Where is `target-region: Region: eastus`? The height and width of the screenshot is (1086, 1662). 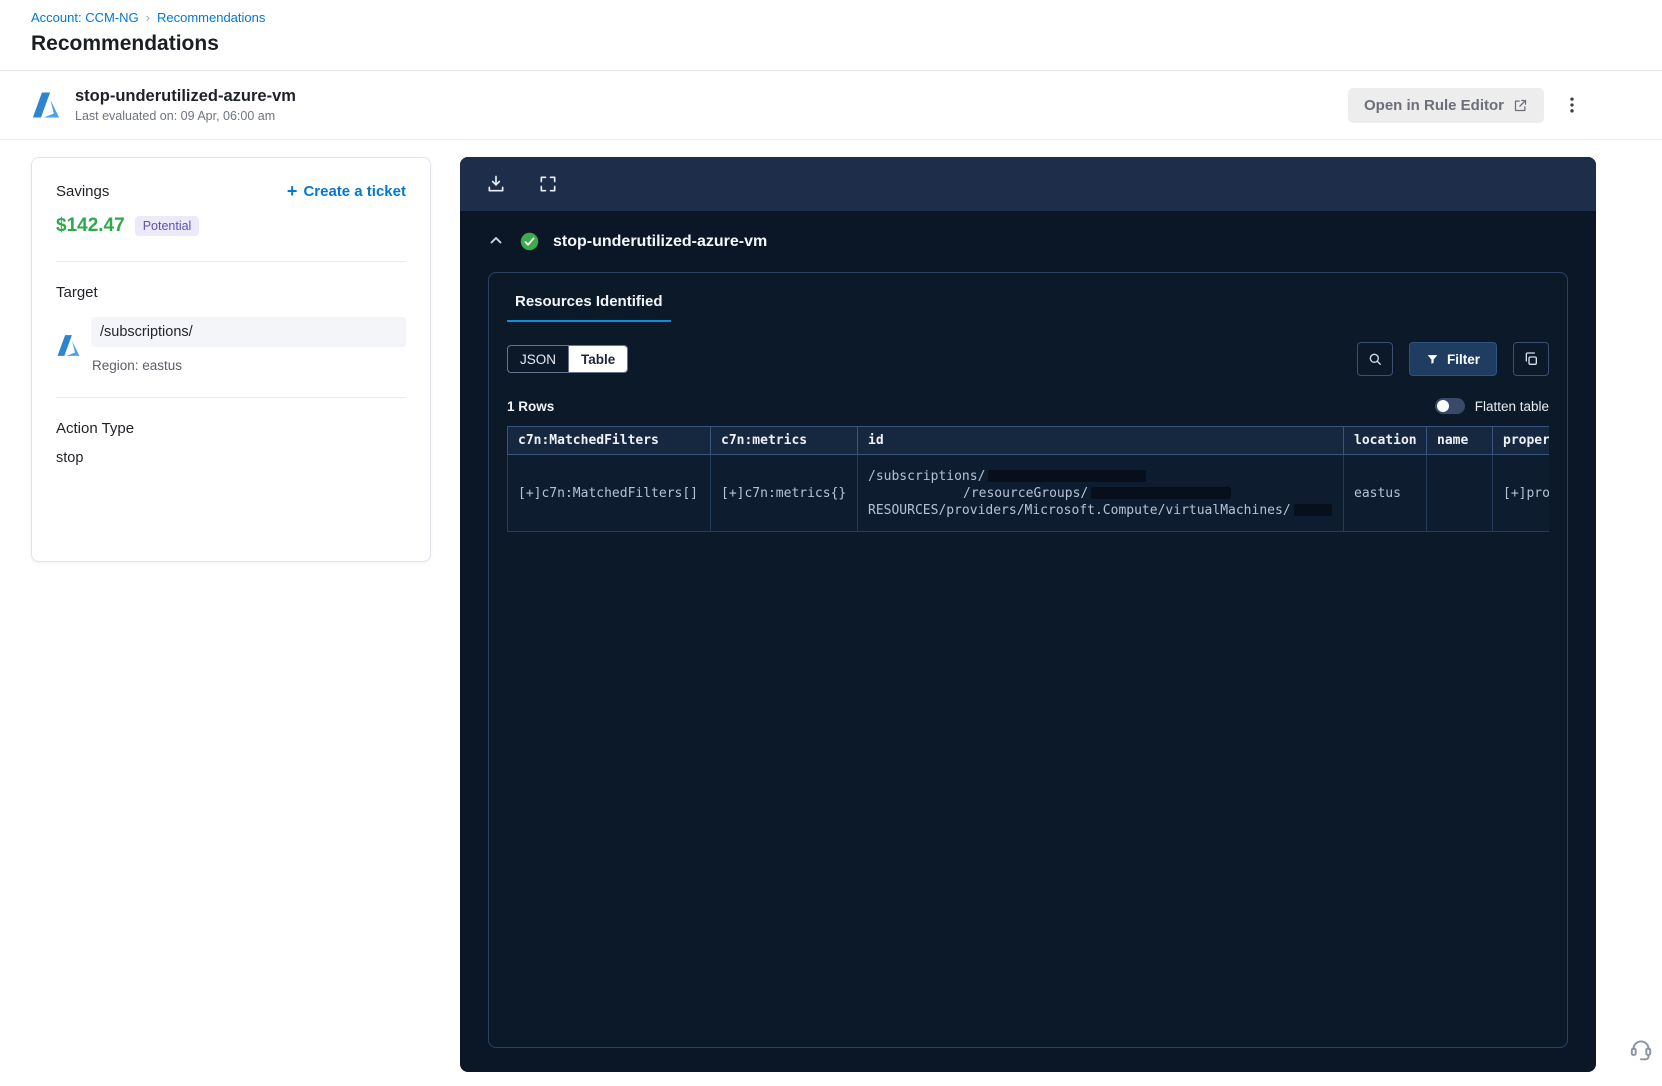
target-region: Region: eastus is located at coordinates (137, 365).